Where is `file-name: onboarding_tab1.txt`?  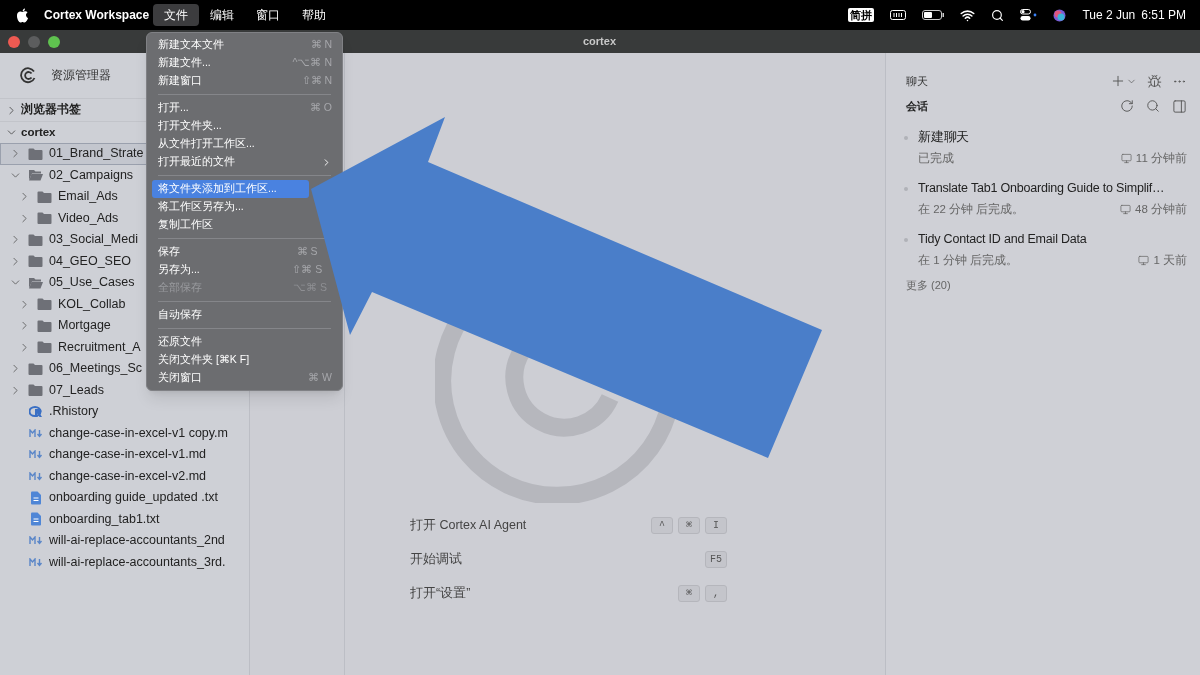 file-name: onboarding_tab1.txt is located at coordinates (104, 519).